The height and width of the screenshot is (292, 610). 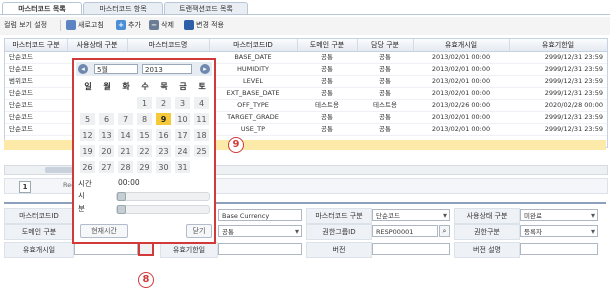 I want to click on calendar-icon, so click(x=146, y=249).